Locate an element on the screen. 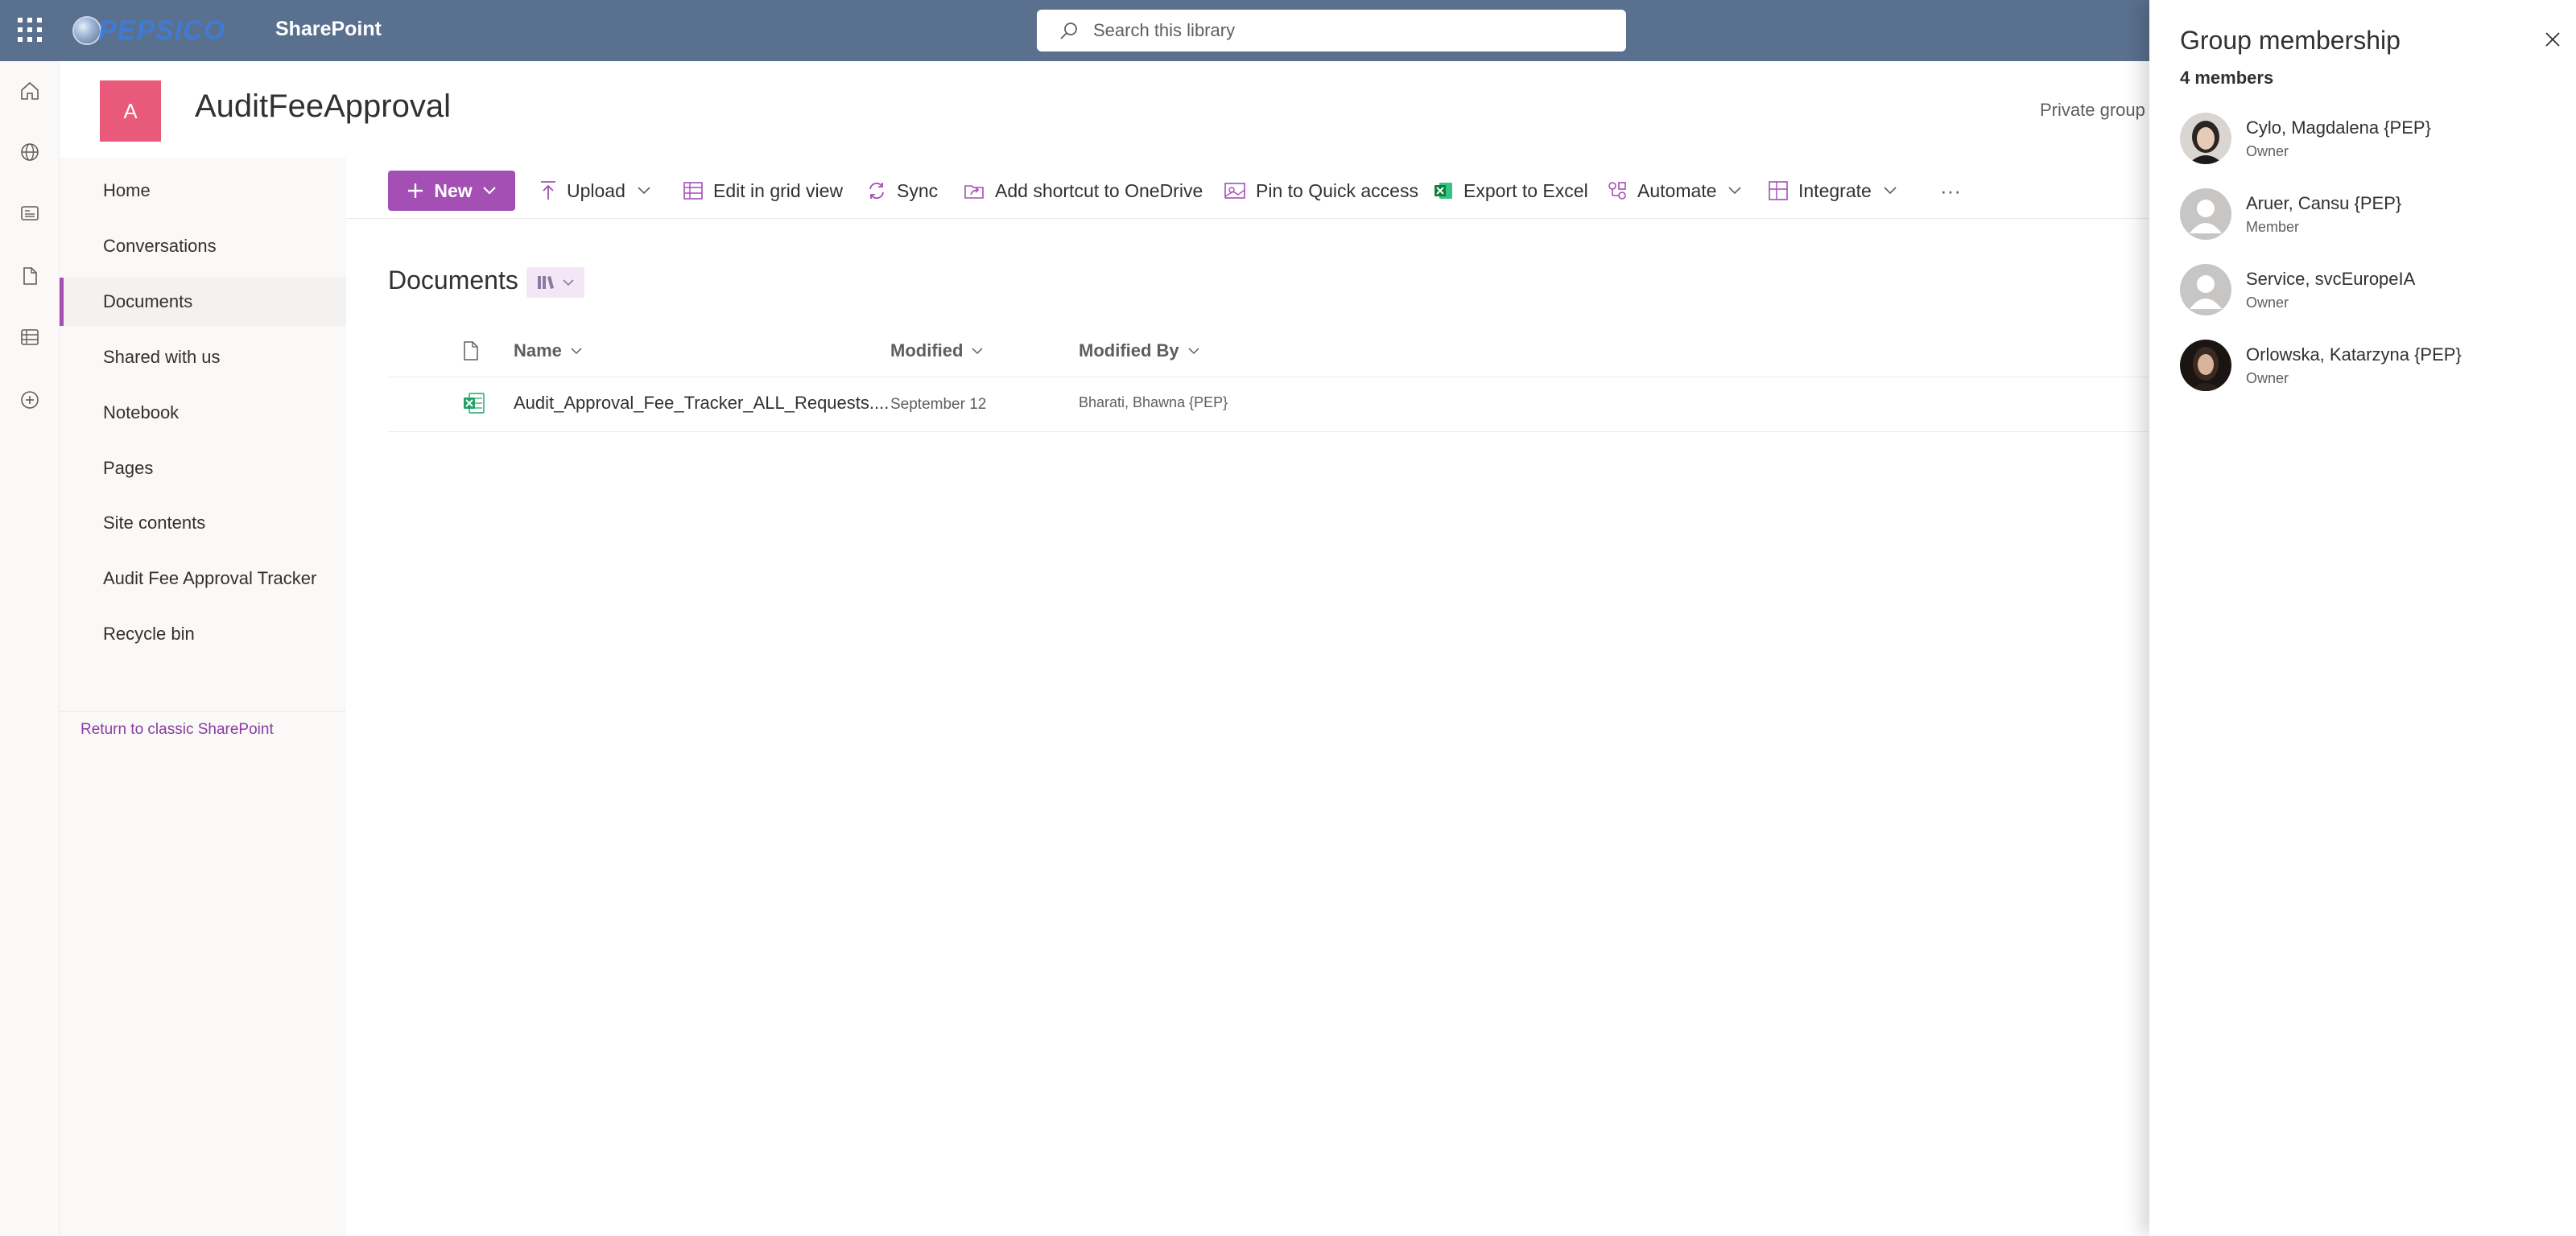  pin-to-quick-access-button: Pin to Quick access is located at coordinates (1321, 191).